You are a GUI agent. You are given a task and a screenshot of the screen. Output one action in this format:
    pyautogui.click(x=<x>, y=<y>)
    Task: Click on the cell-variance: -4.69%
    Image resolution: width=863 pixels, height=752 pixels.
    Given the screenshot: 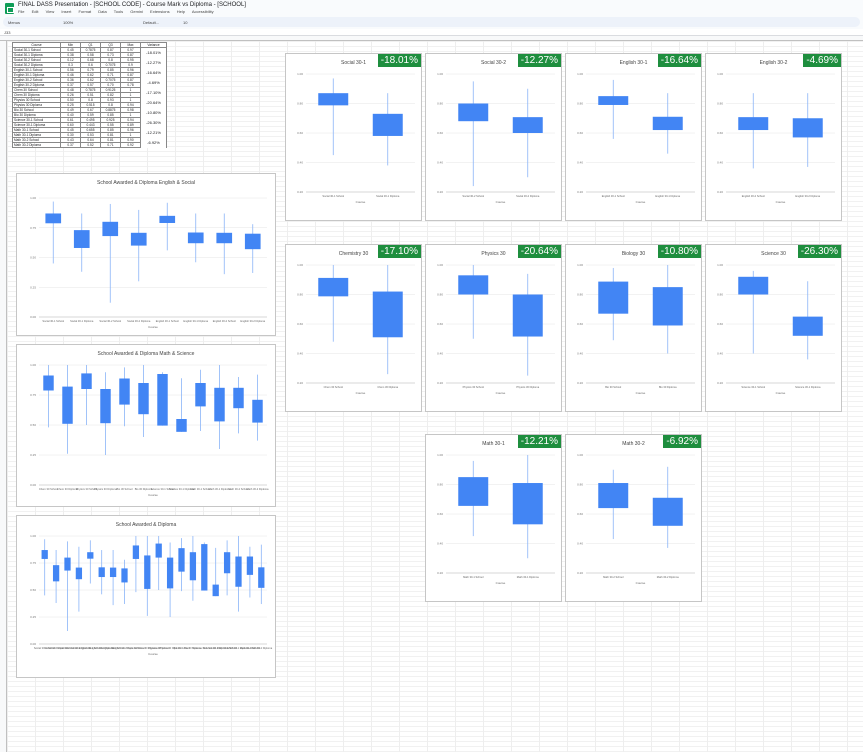 What is the action you would take?
    pyautogui.click(x=153, y=82)
    